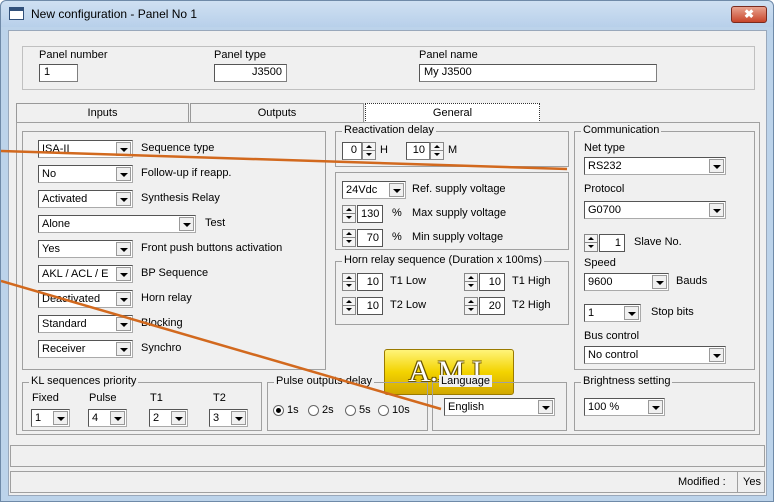 The width and height of the screenshot is (774, 503). I want to click on max-supply-label: Max supply voltage, so click(459, 213).